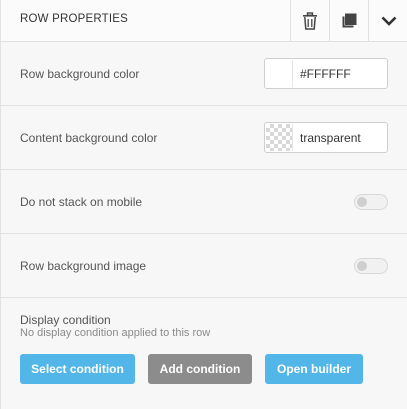 The height and width of the screenshot is (409, 407). What do you see at coordinates (83, 265) in the screenshot?
I see `row-background-image-label: Row background image` at bounding box center [83, 265].